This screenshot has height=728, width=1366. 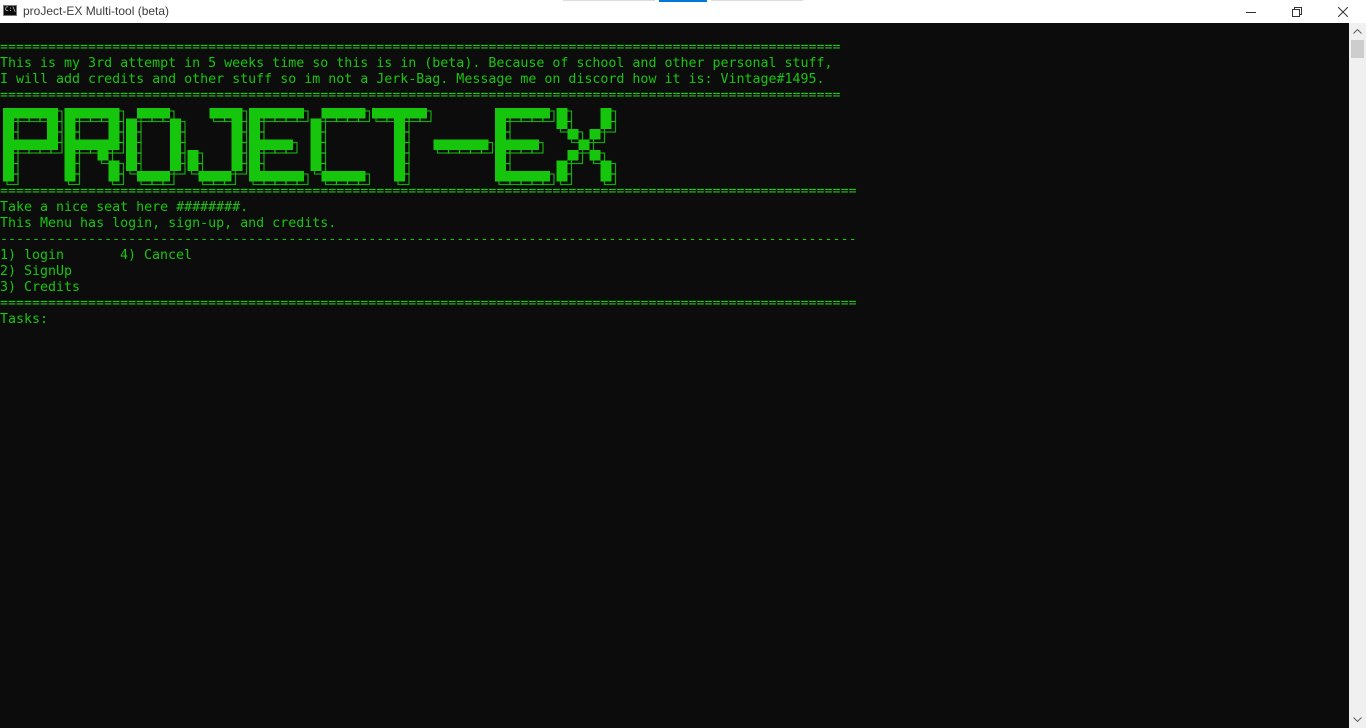 What do you see at coordinates (1357, 375) in the screenshot?
I see `vertical-scrollbar` at bounding box center [1357, 375].